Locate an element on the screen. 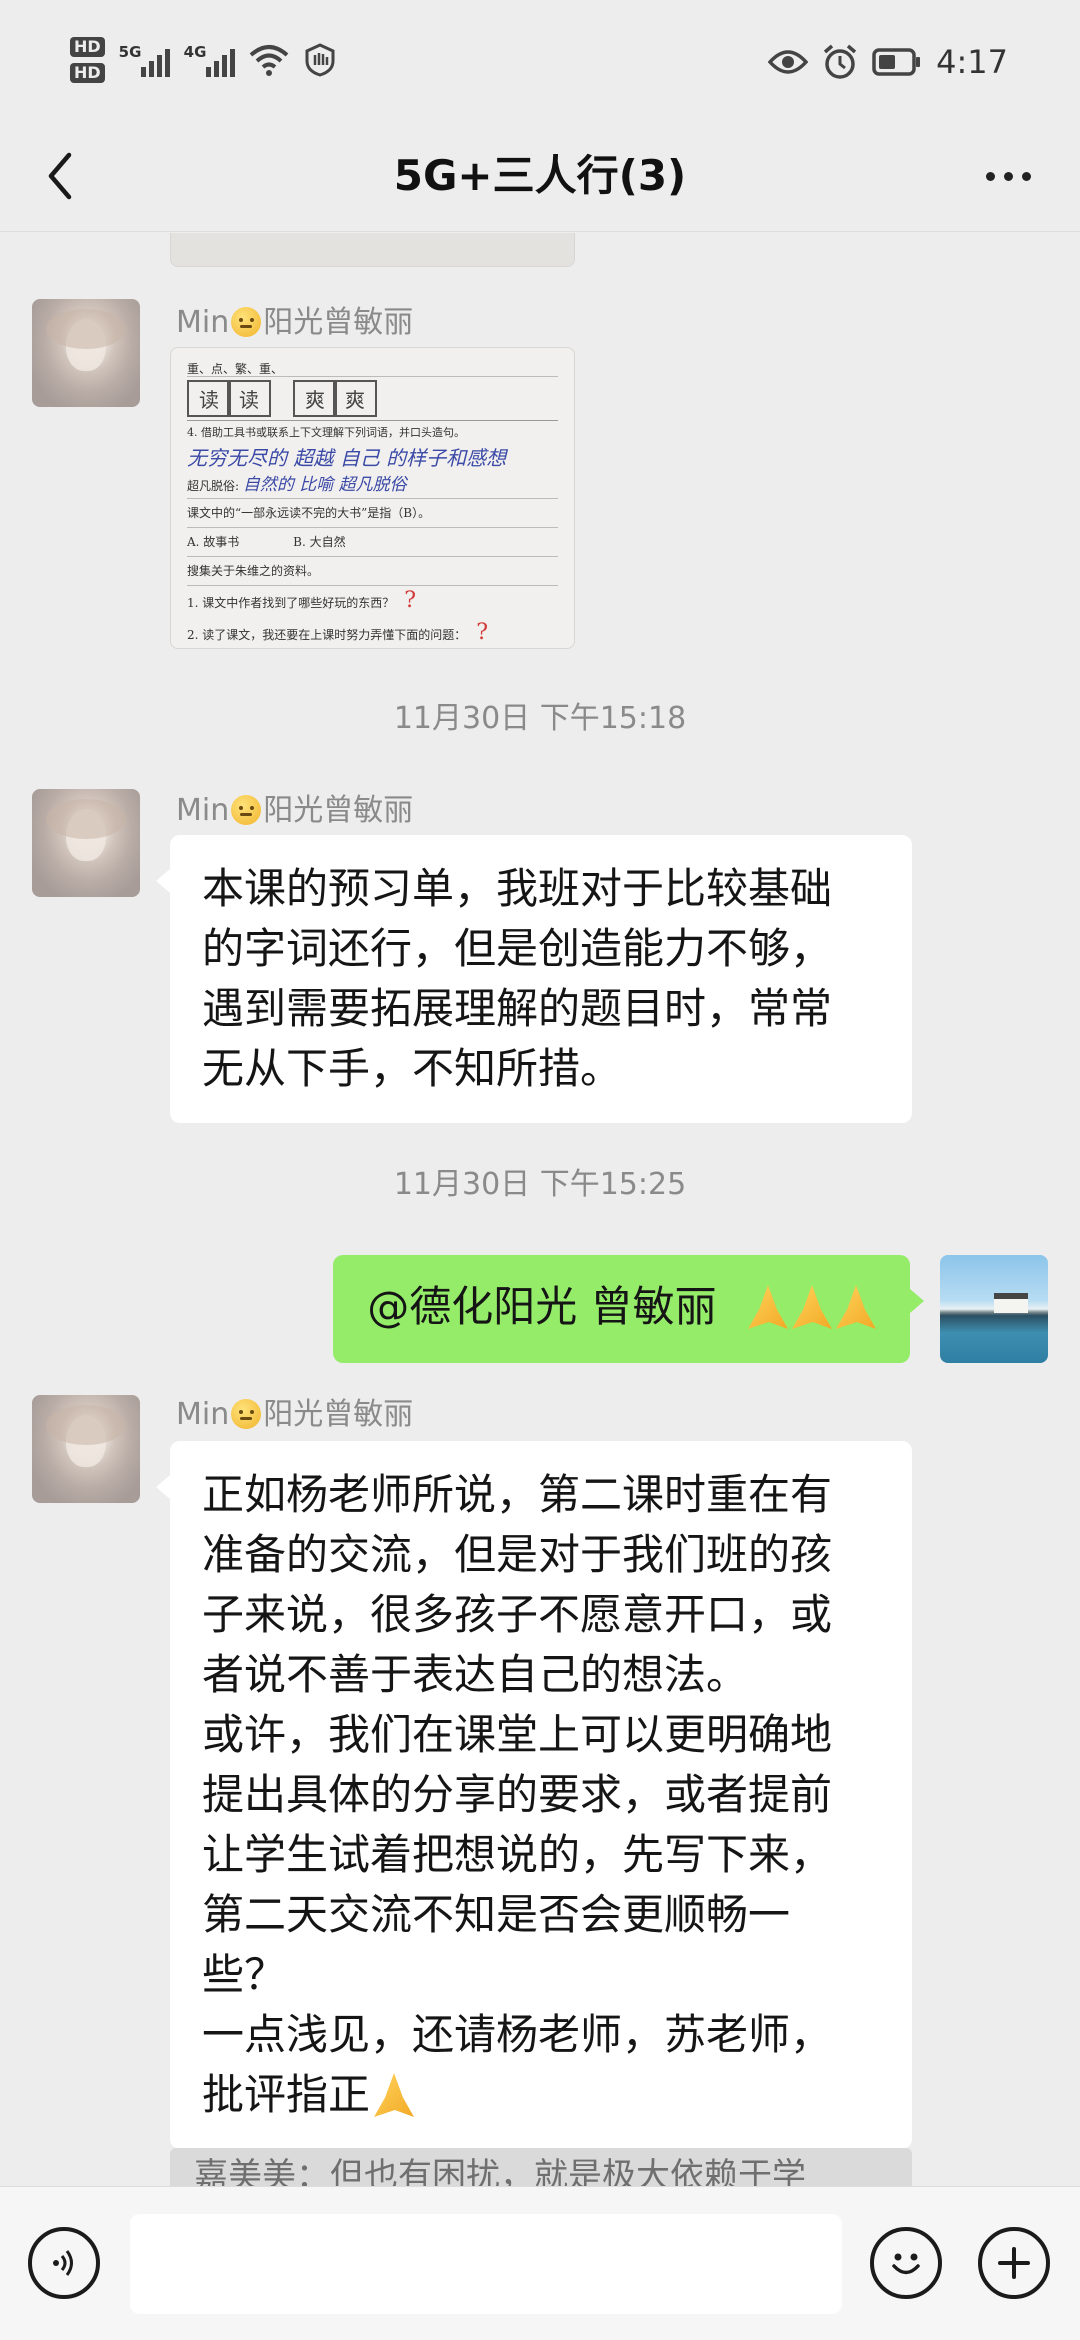 This screenshot has height=2340, width=1080. ws-question: 搜集关于朱维之的资料。 is located at coordinates (372, 571).